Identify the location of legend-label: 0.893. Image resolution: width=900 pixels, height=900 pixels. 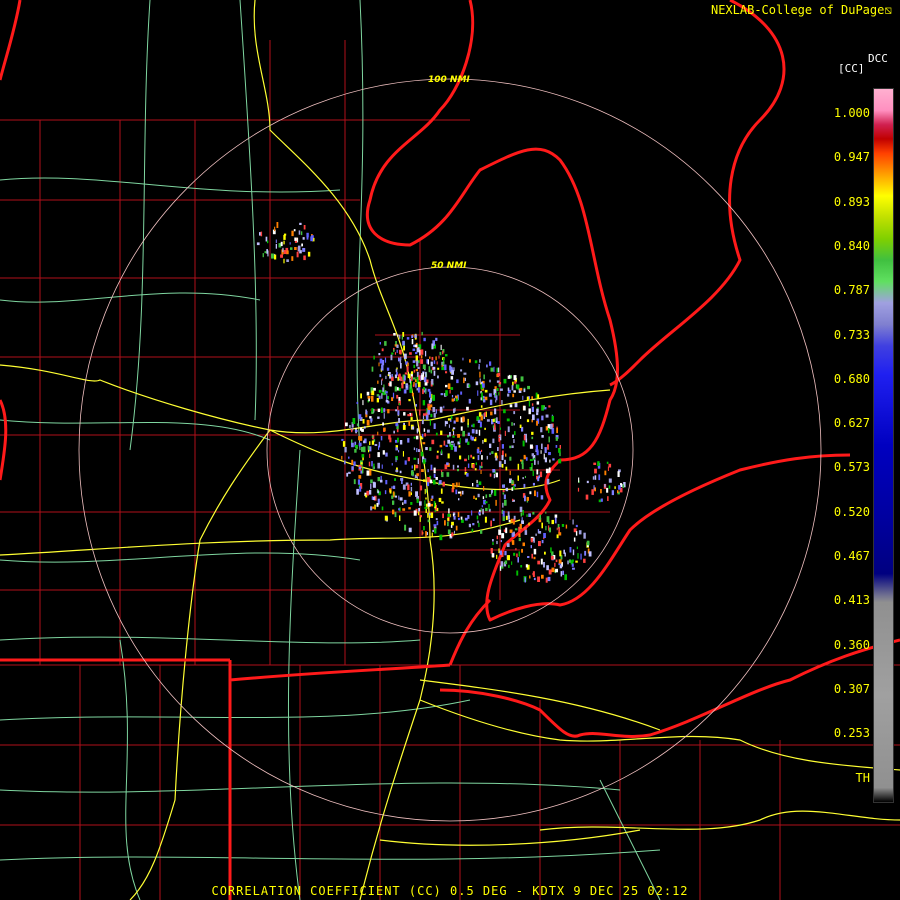
(851, 201).